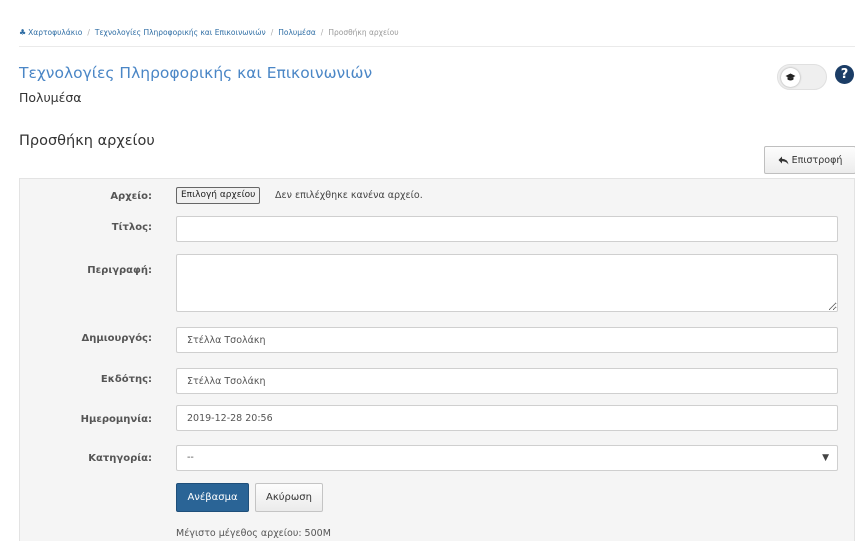 This screenshot has width=855, height=541. I want to click on choose-file-button: Επιλογή αρχείου, so click(218, 195).